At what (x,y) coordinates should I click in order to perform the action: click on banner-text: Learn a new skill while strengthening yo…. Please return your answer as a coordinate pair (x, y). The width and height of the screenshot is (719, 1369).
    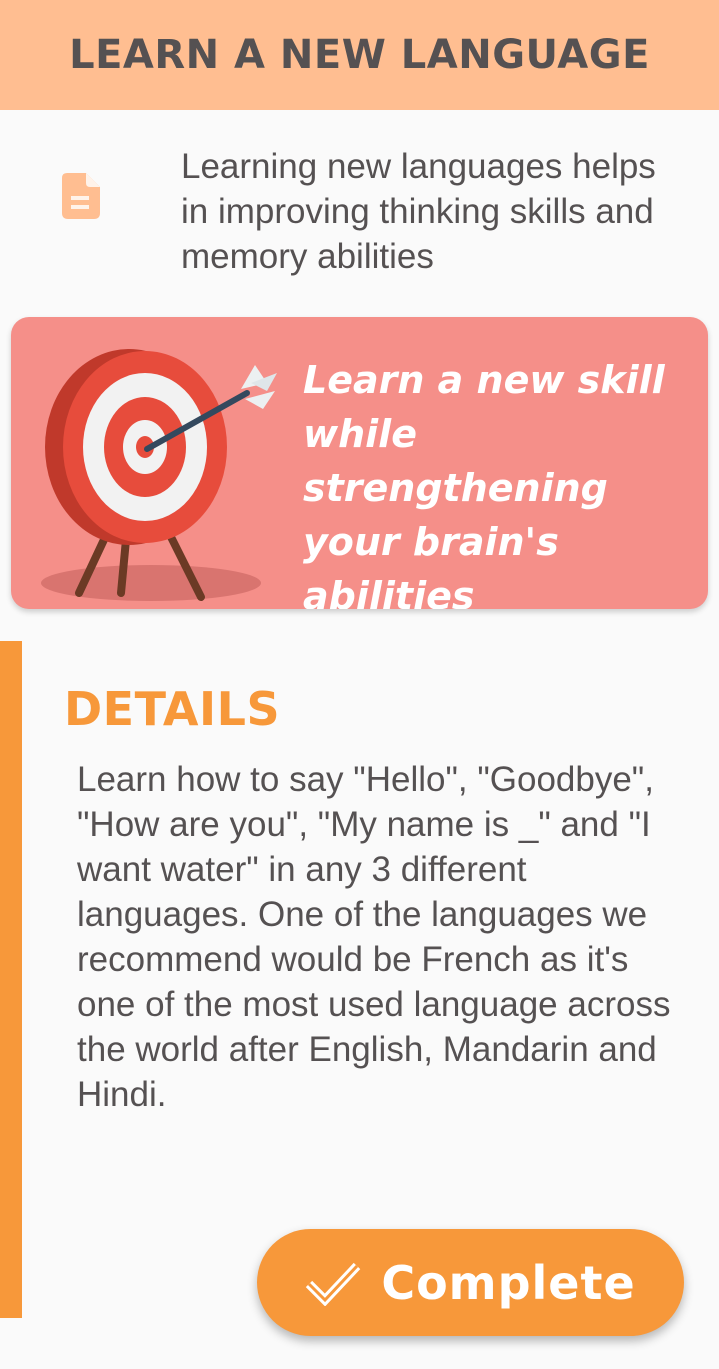
    Looking at the image, I should click on (484, 483).